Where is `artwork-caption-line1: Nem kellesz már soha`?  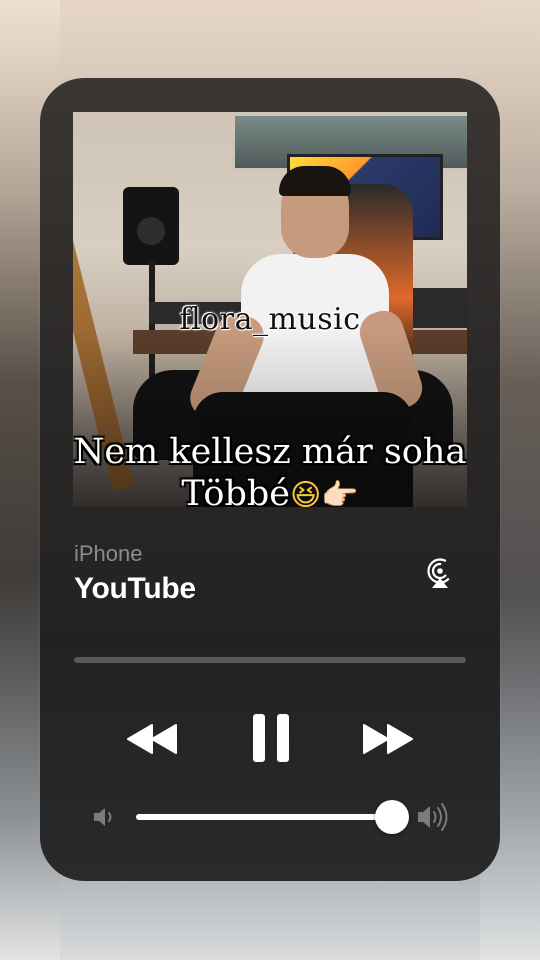
artwork-caption-line1: Nem kellesz már soha is located at coordinates (270, 452).